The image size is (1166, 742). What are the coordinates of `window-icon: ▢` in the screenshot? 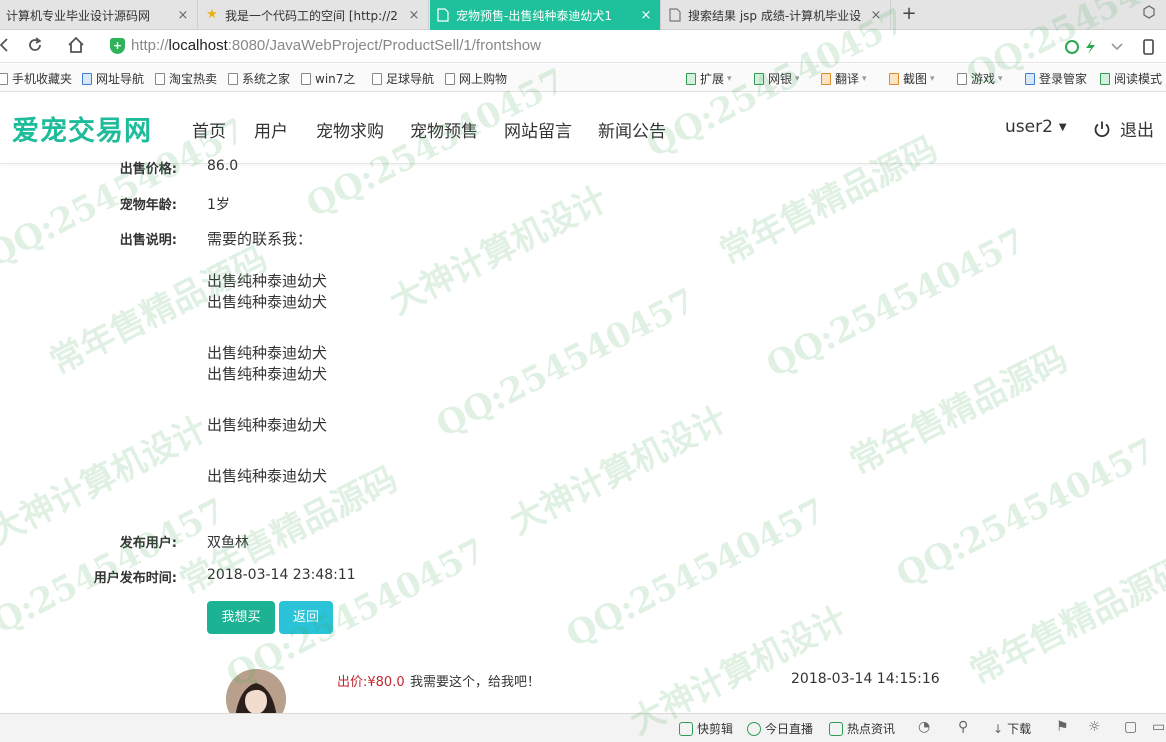 It's located at (1130, 727).